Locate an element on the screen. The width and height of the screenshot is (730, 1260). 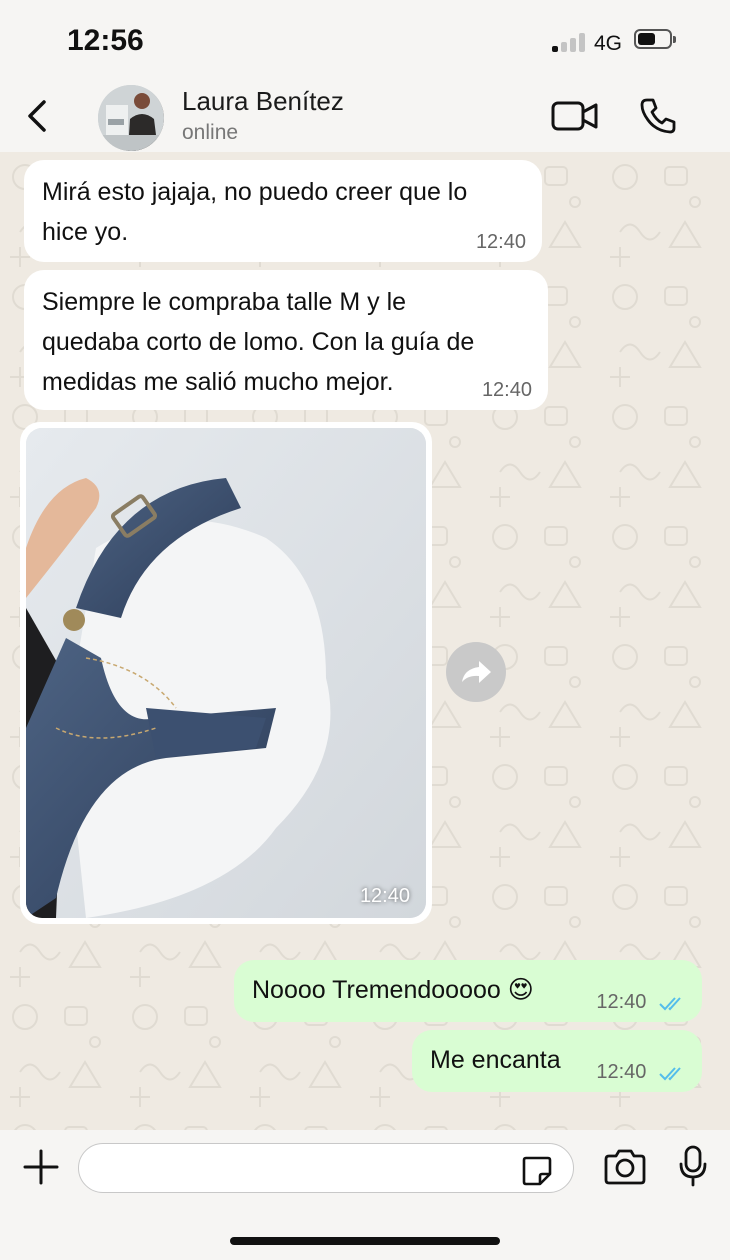
avatar is located at coordinates (131, 118).